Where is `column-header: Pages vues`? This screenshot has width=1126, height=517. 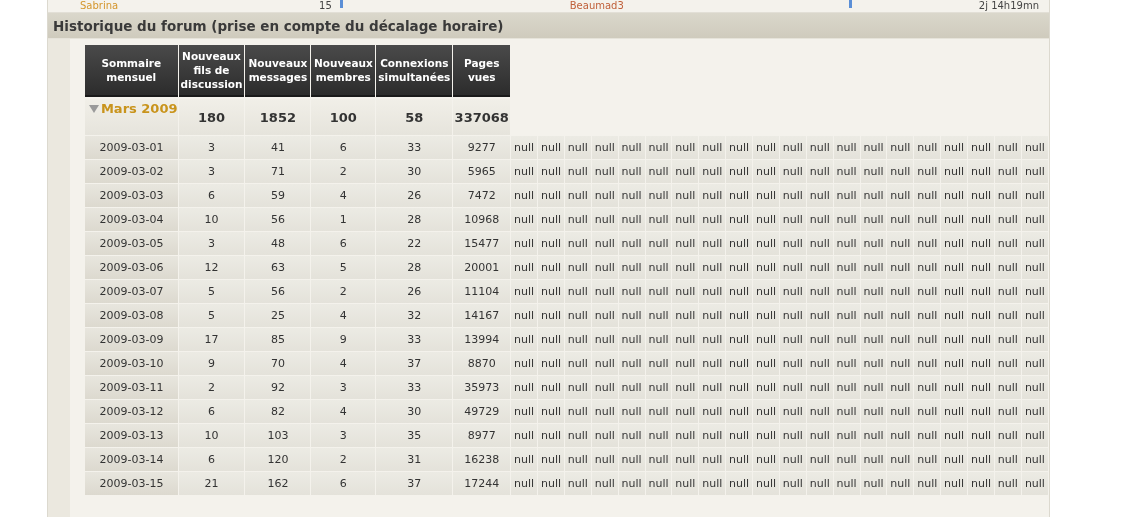
column-header: Pages vues is located at coordinates (482, 71).